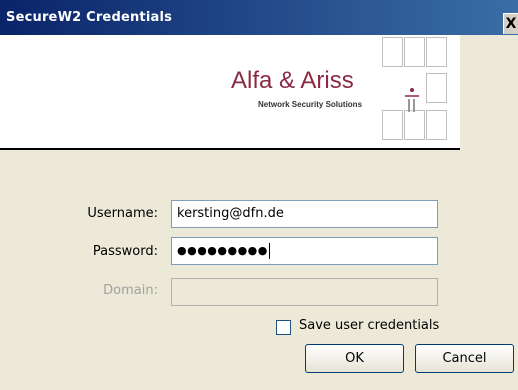 The width and height of the screenshot is (518, 390). Describe the element at coordinates (304, 292) in the screenshot. I see `domain-field` at that location.